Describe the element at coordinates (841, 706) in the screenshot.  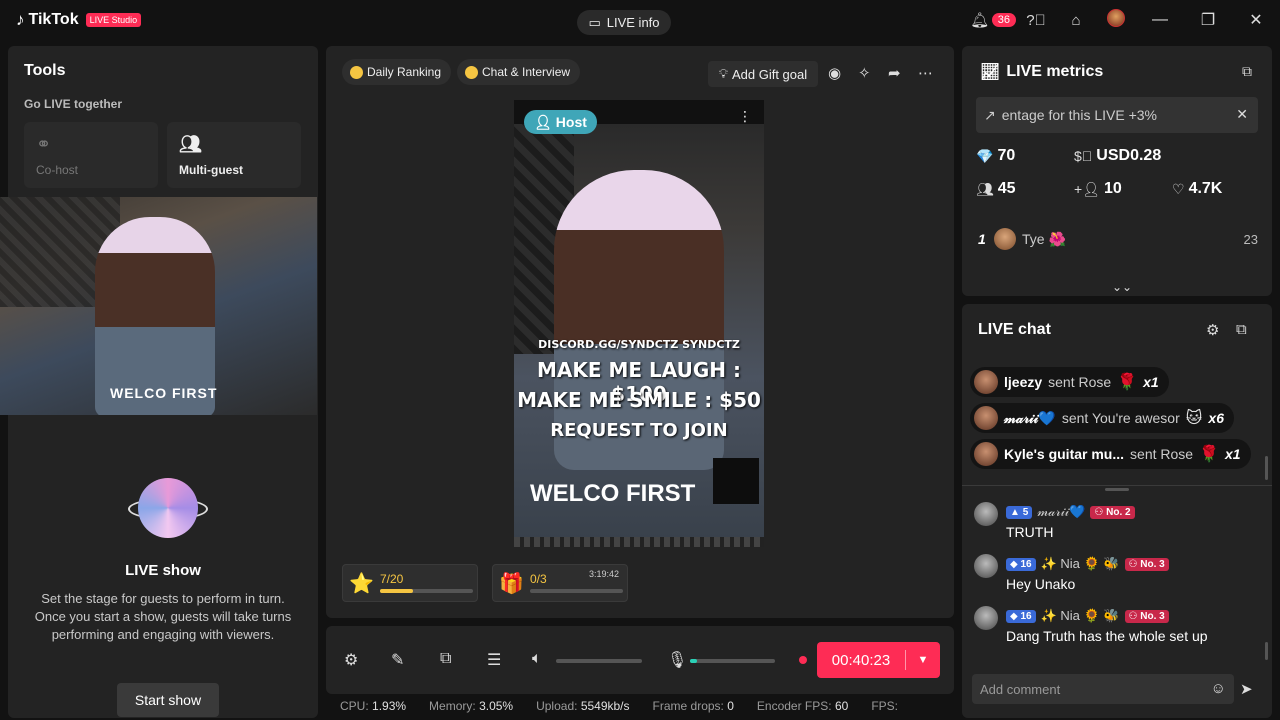
I see `encoder-fps-value: 60` at that location.